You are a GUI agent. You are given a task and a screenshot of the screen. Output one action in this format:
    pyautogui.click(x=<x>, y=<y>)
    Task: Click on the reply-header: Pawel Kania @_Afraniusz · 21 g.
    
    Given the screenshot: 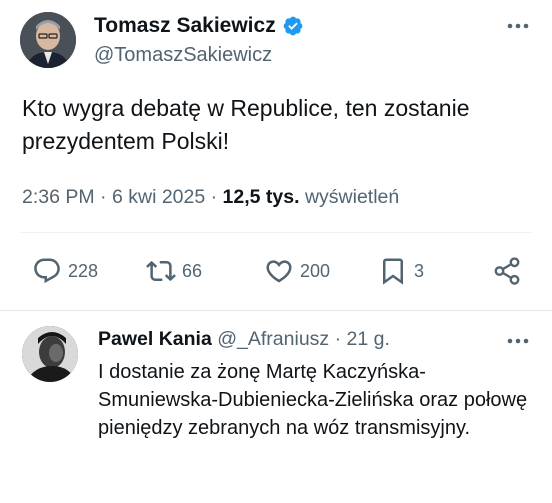 What is the action you would take?
    pyautogui.click(x=244, y=339)
    